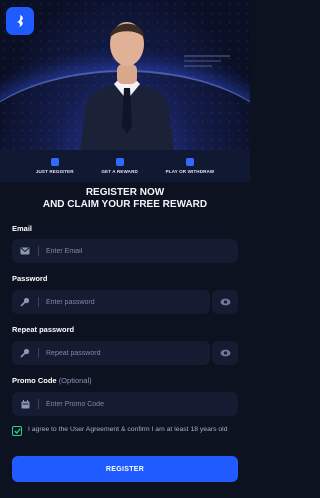  Describe the element at coordinates (125, 204) in the screenshot. I see `title-line-2: AND CLAIM YOUR FREE REWARD` at that location.